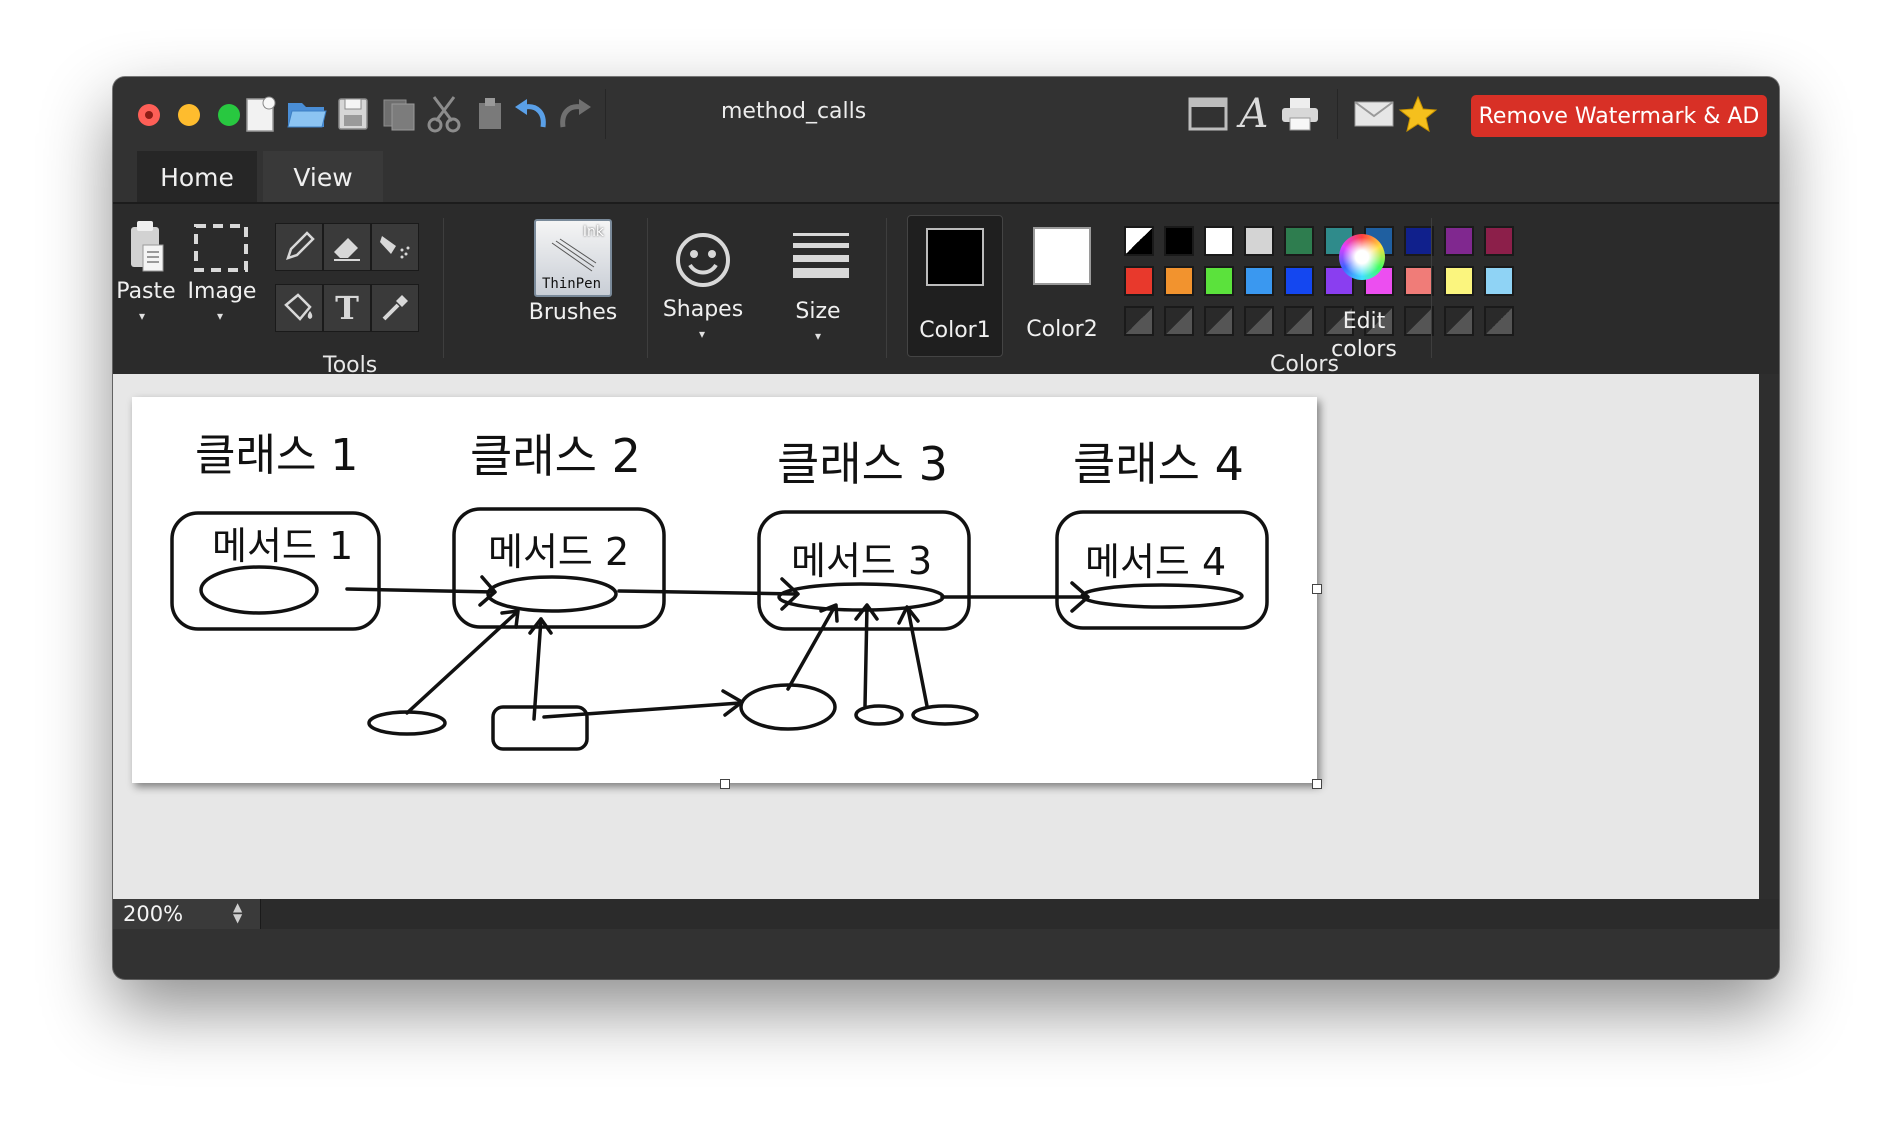 This screenshot has width=1890, height=1124. What do you see at coordinates (399, 114) in the screenshot?
I see `copy-icon` at bounding box center [399, 114].